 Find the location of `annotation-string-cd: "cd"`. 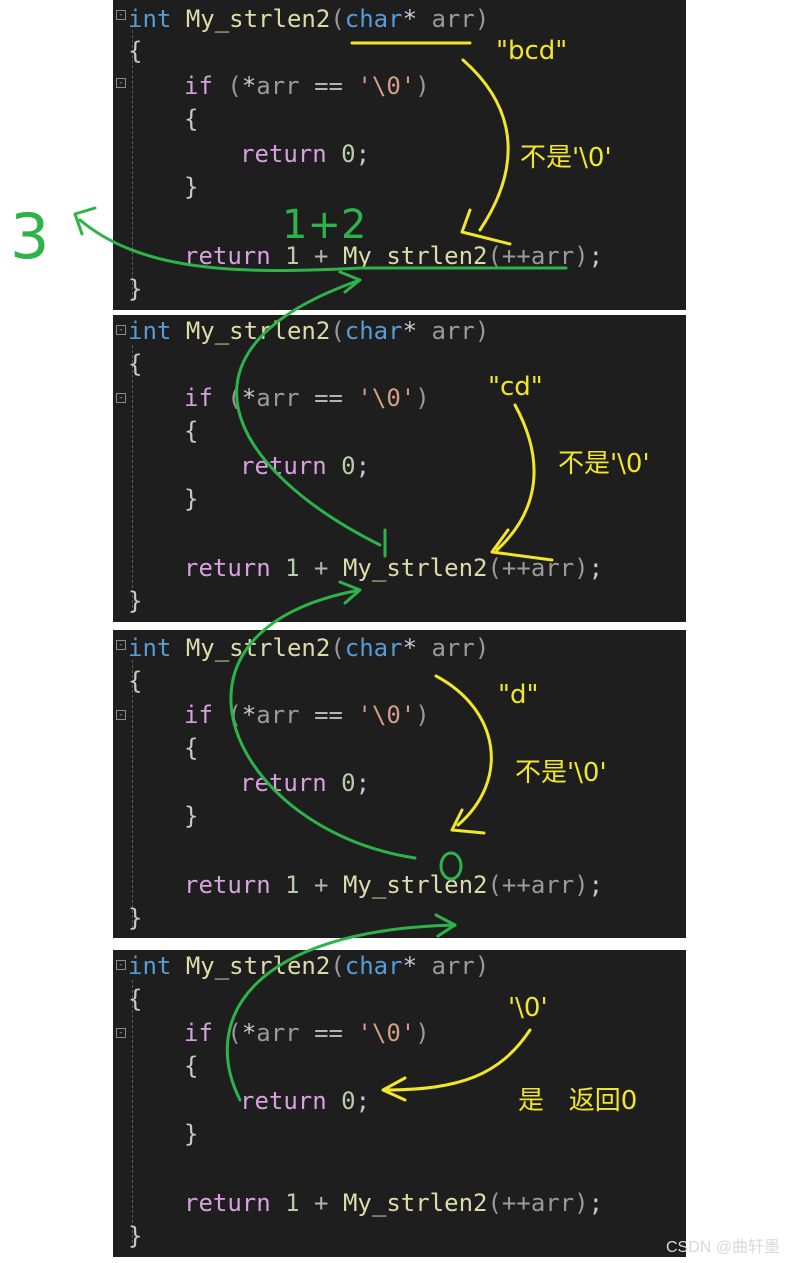

annotation-string-cd: "cd" is located at coordinates (515, 387).